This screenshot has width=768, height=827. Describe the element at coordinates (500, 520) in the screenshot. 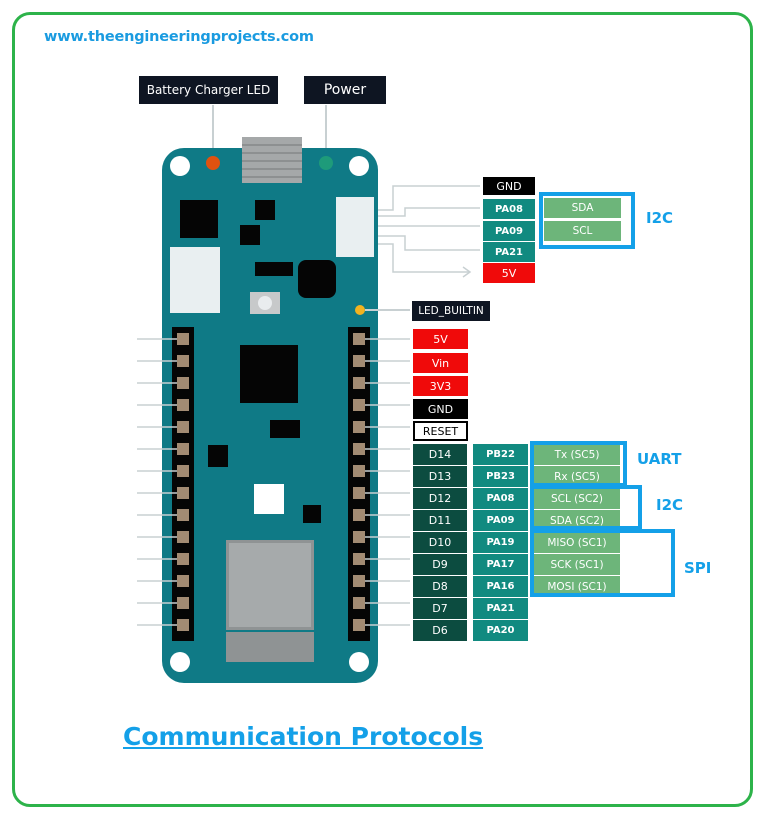

I see `port-pin-label: PA09` at that location.